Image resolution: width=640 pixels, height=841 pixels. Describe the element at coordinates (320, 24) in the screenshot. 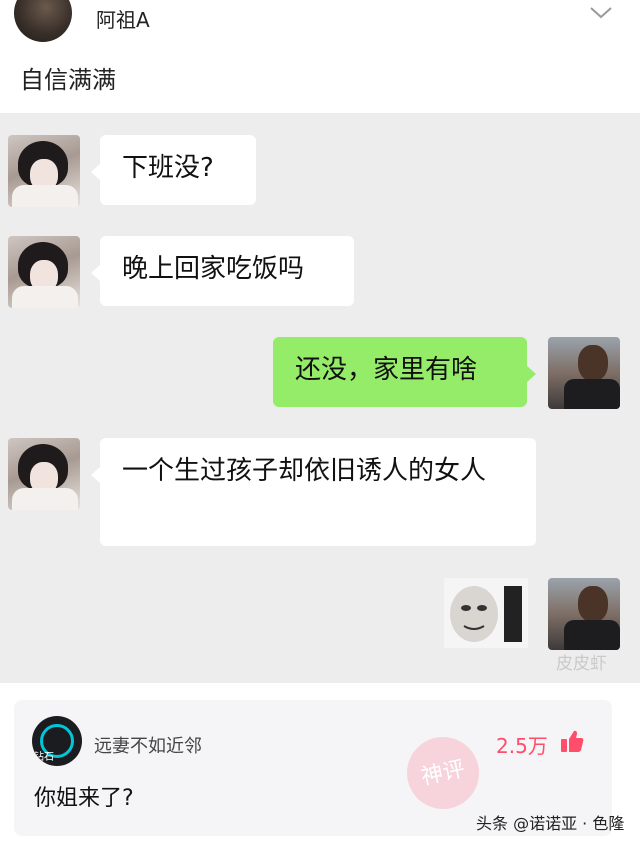

I see `post-header: 阿祖A` at that location.